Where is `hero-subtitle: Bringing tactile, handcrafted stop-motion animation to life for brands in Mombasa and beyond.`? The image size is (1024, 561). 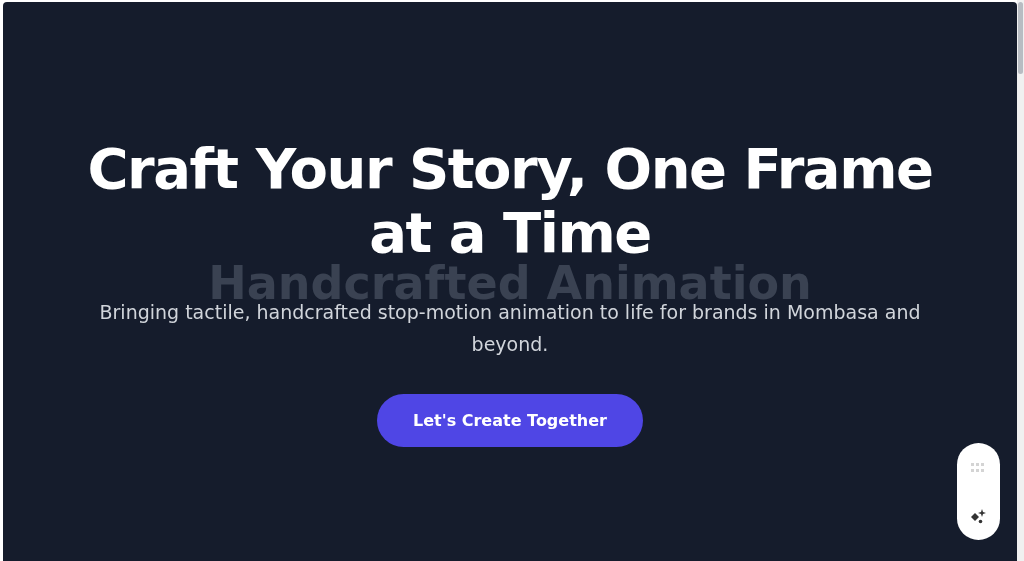
hero-subtitle: Bringing tactile, handcrafted stop-motion animation to life for brands in Mombasa and beyond. is located at coordinates (510, 328).